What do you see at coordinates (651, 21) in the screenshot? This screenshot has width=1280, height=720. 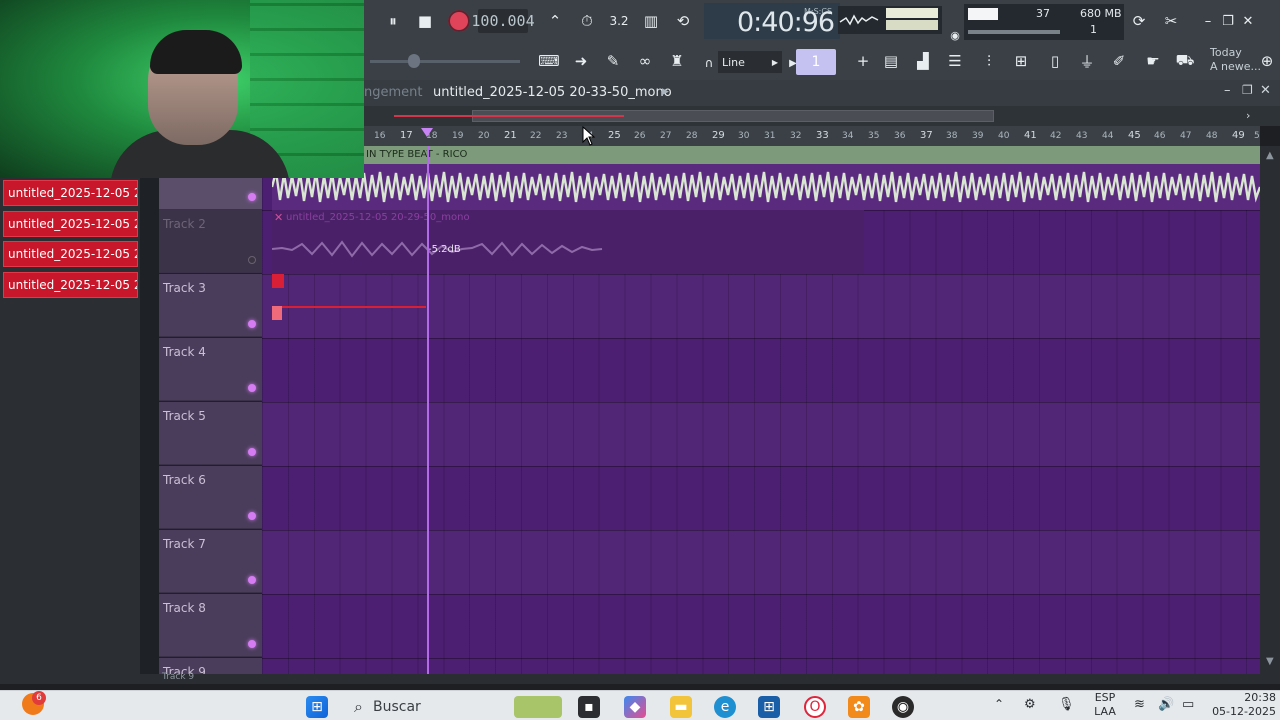 I see `step-edit-icon: ▥` at bounding box center [651, 21].